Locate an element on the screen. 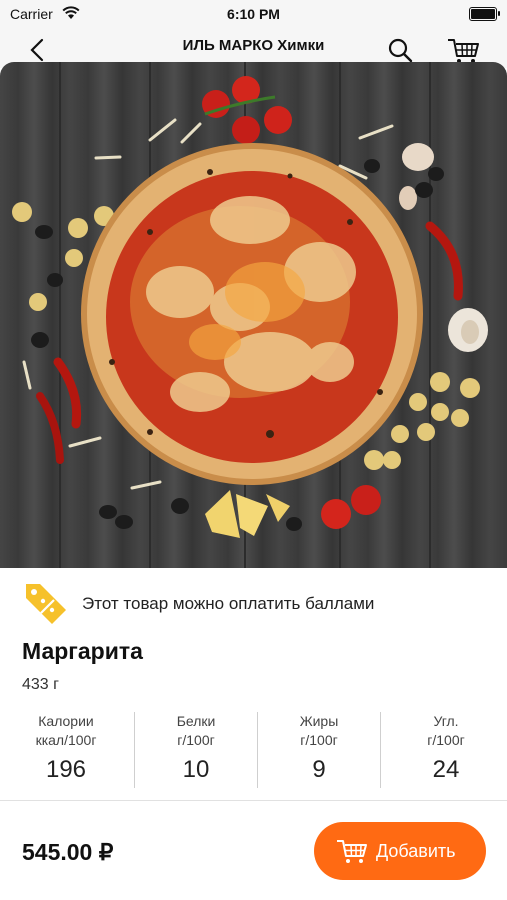 The width and height of the screenshot is (507, 900). status-bar: Carrier 6:10 PM is located at coordinates (253, 14).